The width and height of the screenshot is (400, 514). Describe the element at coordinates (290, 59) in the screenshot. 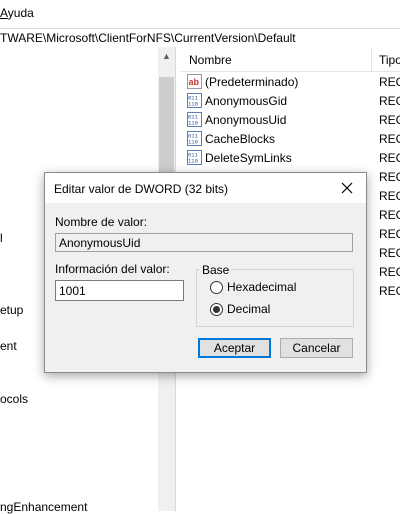

I see `list-header: Nombre Tipo` at that location.